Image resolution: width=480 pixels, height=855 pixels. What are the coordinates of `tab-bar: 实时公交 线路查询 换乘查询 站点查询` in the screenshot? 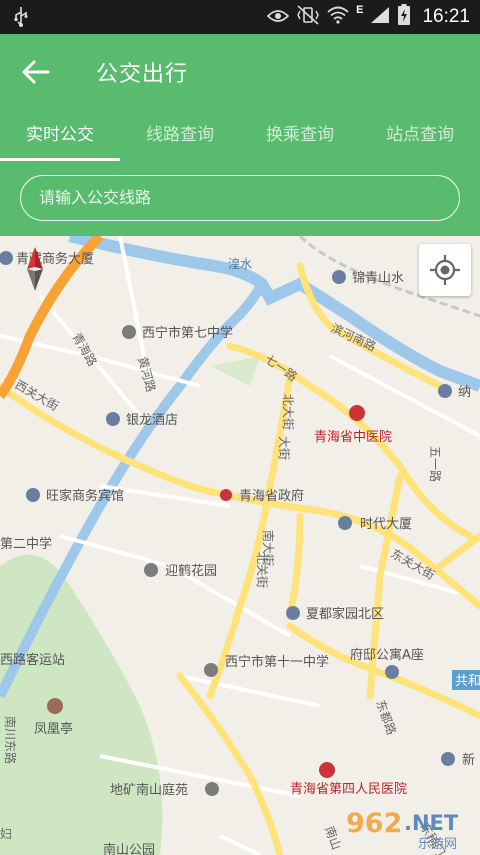 It's located at (240, 142).